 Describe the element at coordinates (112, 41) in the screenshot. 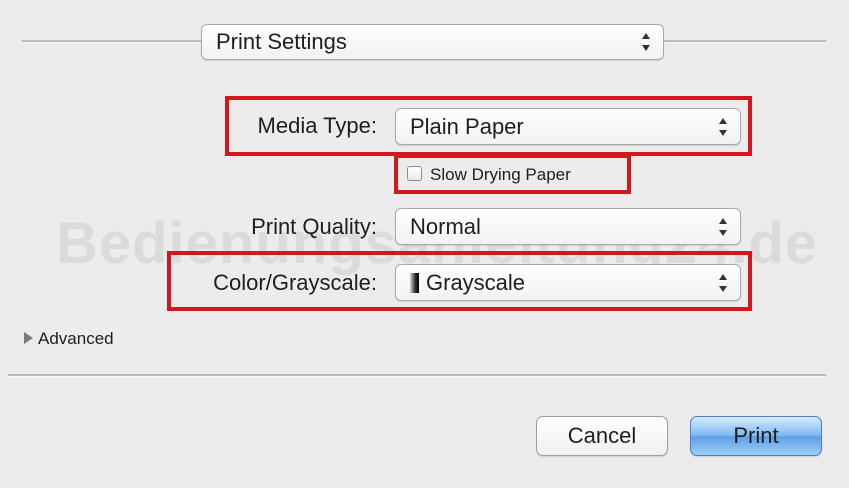

I see `top-separator-left` at that location.